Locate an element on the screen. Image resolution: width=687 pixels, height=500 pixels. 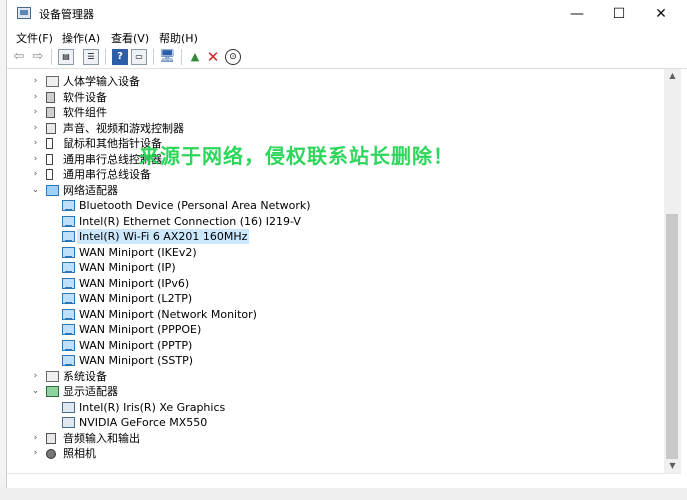
tree-item-label: 显示适配器 is located at coordinates (90, 391).